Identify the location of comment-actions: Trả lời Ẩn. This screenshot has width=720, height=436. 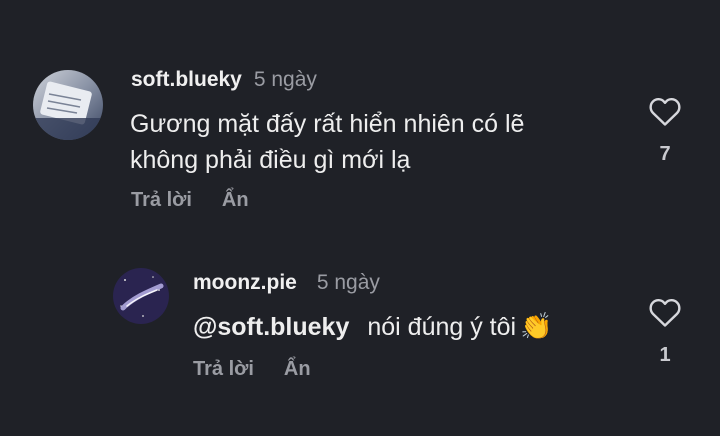
(190, 200).